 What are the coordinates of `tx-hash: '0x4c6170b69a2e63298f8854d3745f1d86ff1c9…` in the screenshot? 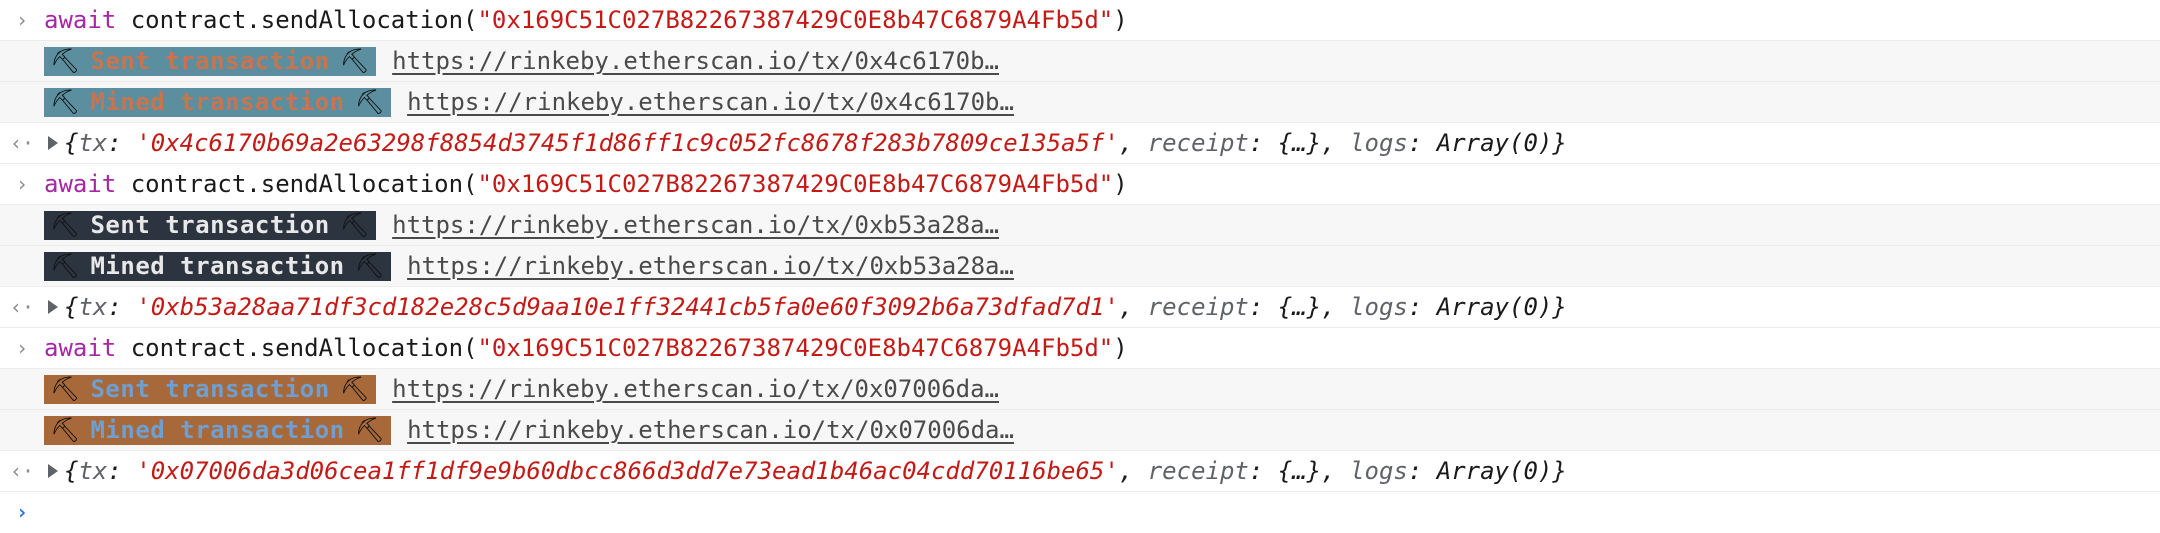 It's located at (627, 143).